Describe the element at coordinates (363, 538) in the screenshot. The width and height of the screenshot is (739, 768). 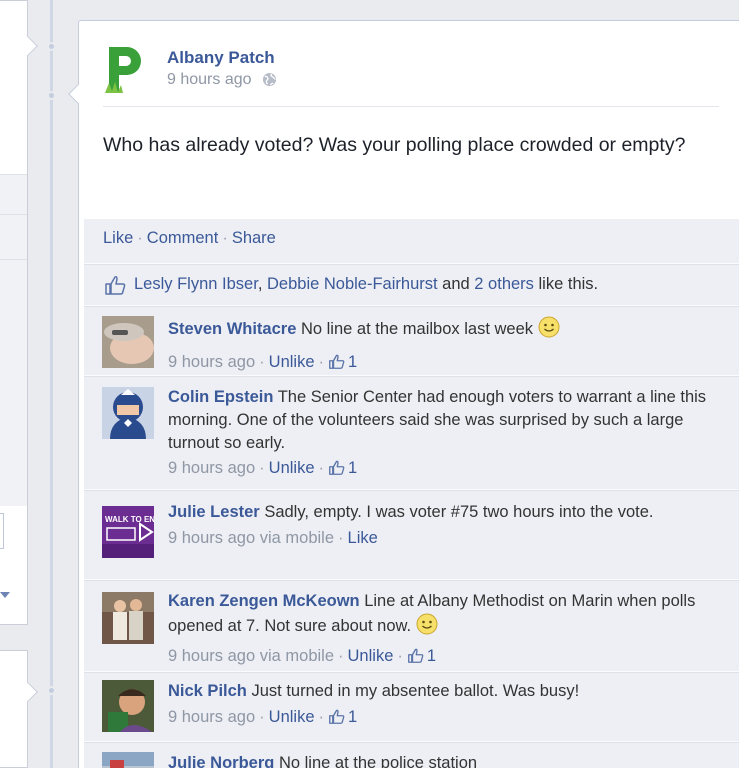
I see `like-comment-button: Like` at that location.